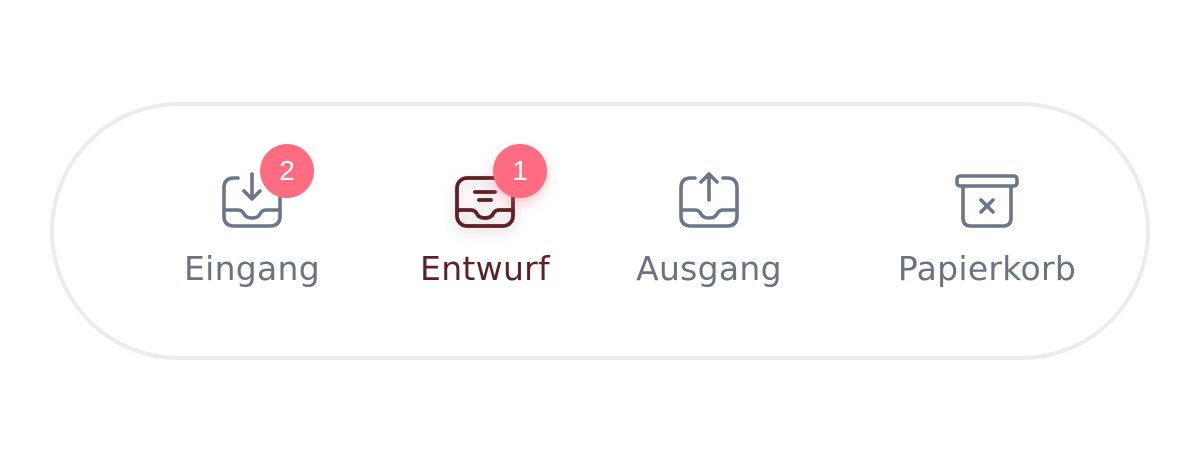  Describe the element at coordinates (987, 200) in the screenshot. I see `trash-bin-icon` at that location.